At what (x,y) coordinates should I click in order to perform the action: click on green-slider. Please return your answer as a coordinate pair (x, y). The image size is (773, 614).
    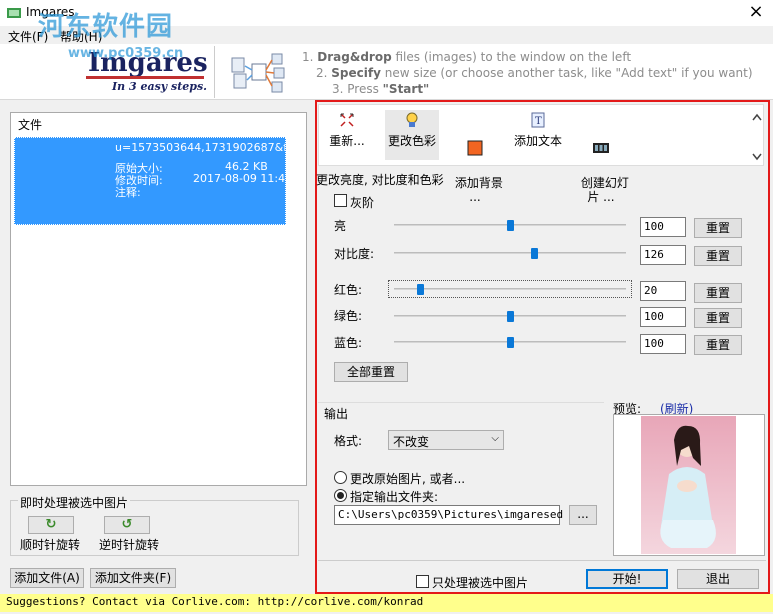
    Looking at the image, I should click on (510, 316).